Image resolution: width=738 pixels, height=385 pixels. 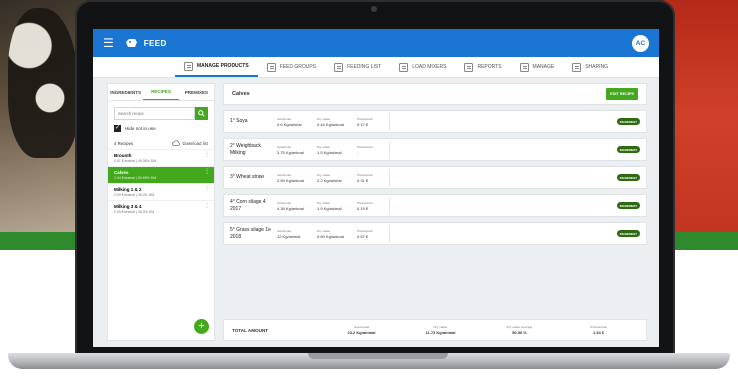 What do you see at coordinates (248, 205) in the screenshot?
I see `ingredient-name: 4° Corn silage 4 2017` at bounding box center [248, 205].